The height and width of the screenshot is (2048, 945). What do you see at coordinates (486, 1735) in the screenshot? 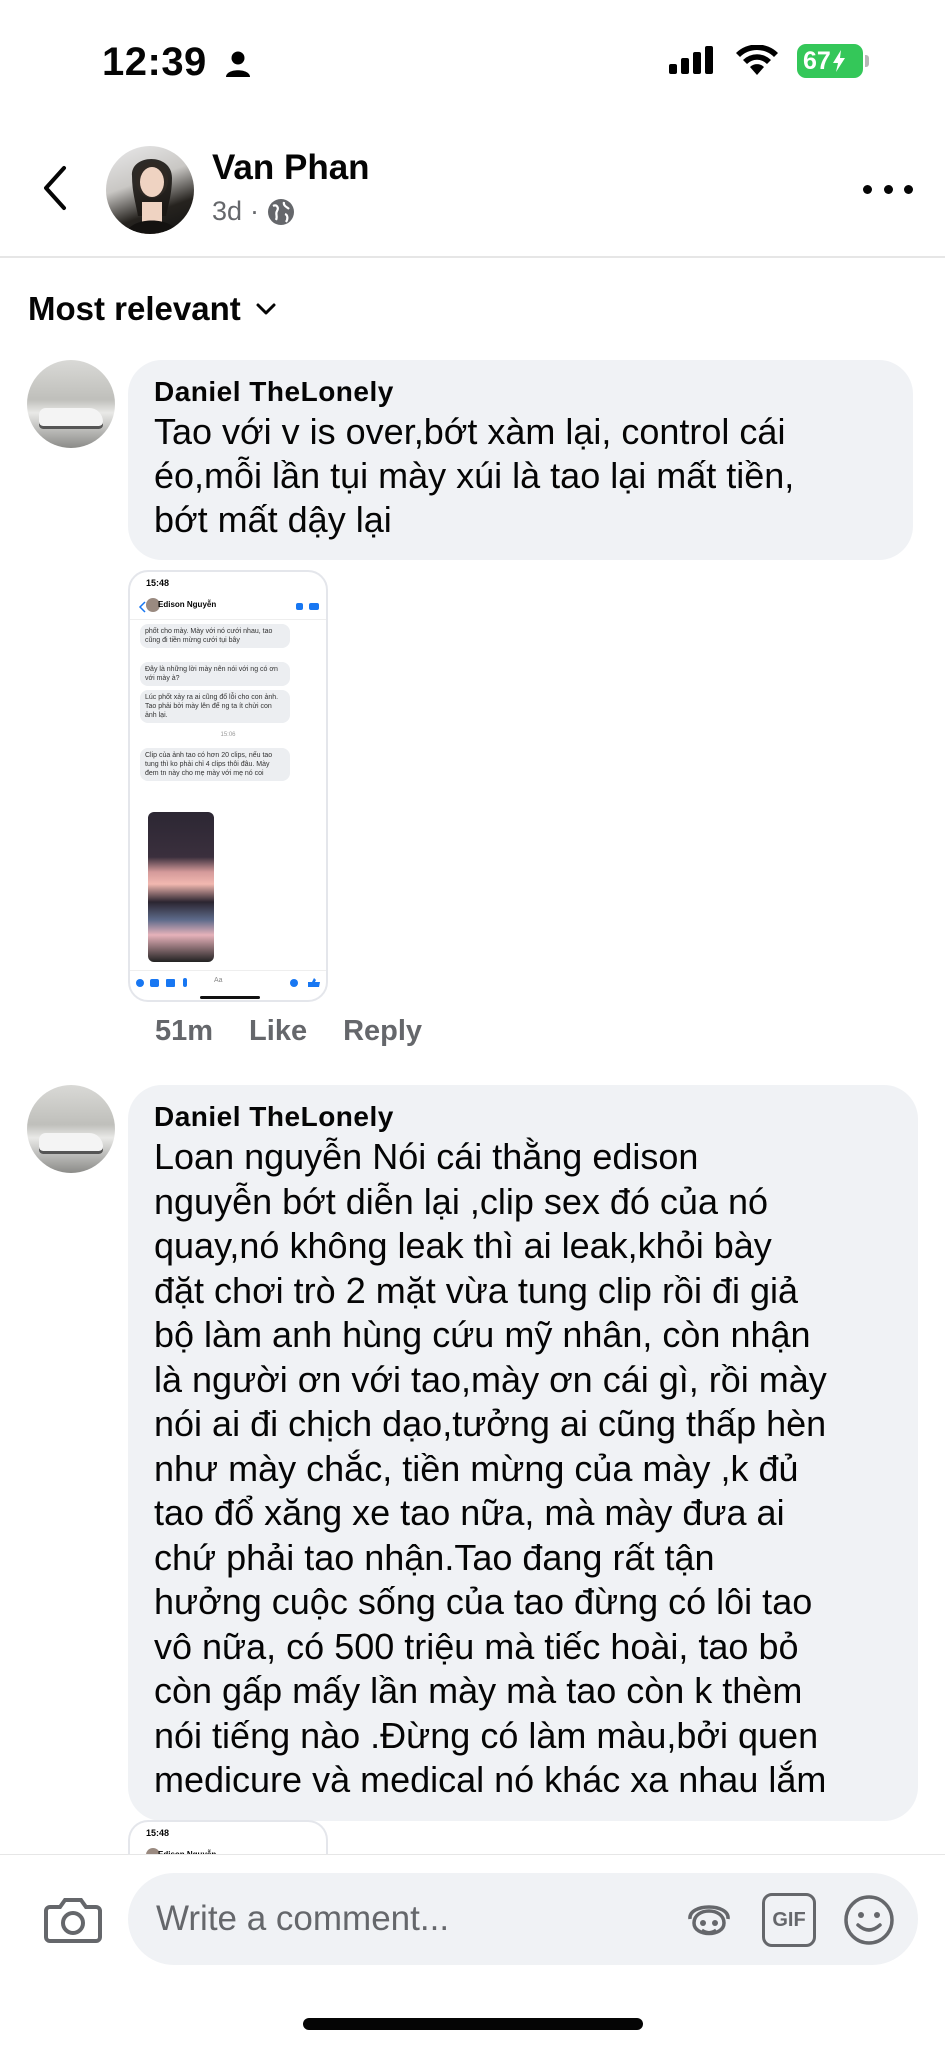
I see `comment-line: nói tiếng nào .Đừng có làm màu,bởi quen` at bounding box center [486, 1735].